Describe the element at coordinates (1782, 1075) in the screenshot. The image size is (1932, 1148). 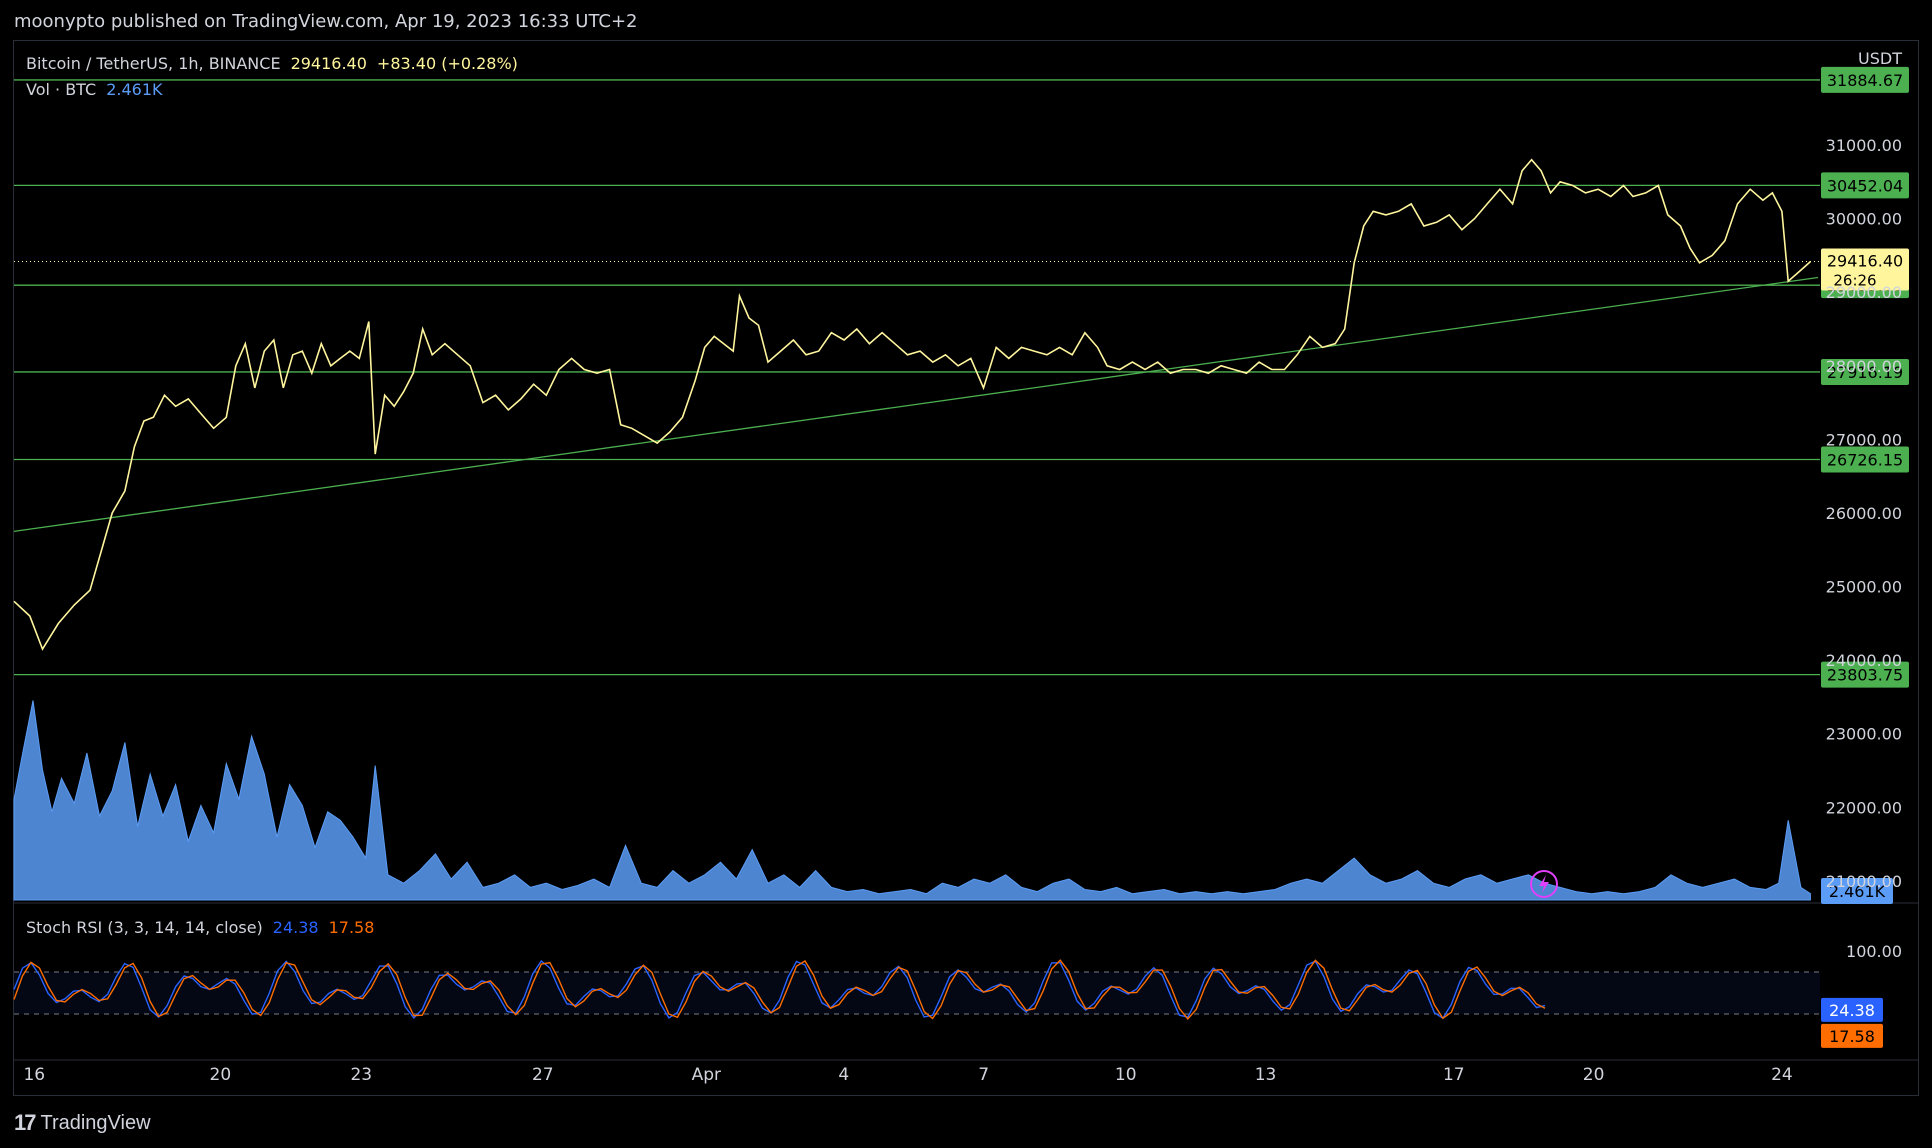
I see `x-tick-label: 24` at that location.